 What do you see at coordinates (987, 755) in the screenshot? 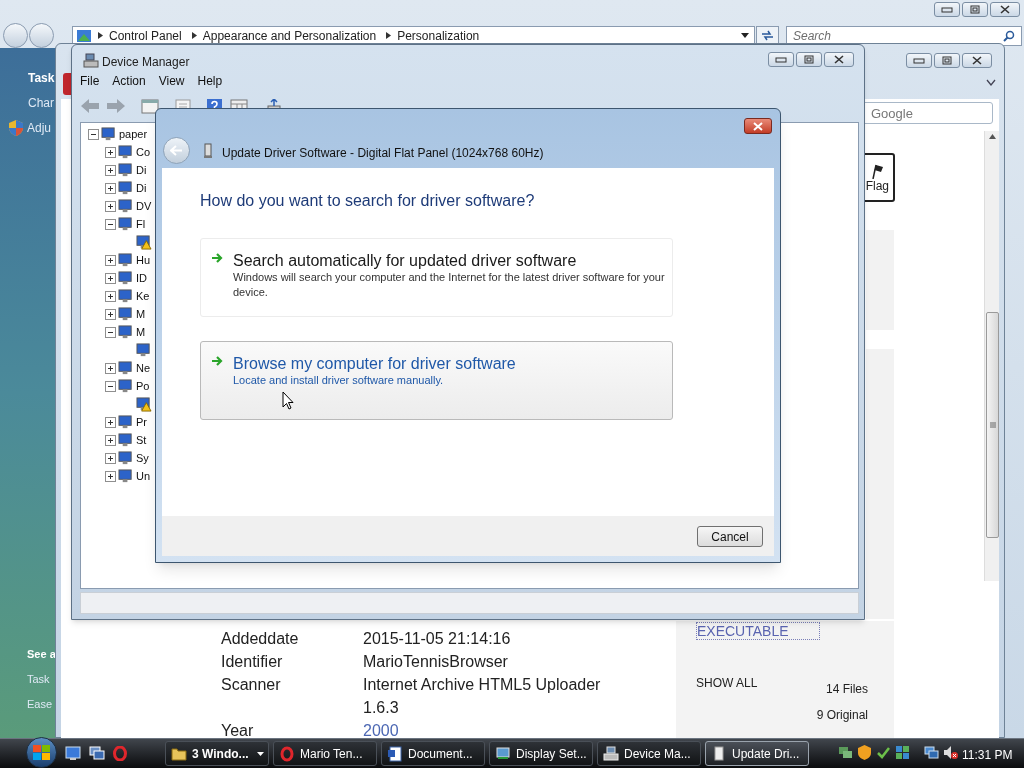
I see `clock: 11:31 PM` at bounding box center [987, 755].